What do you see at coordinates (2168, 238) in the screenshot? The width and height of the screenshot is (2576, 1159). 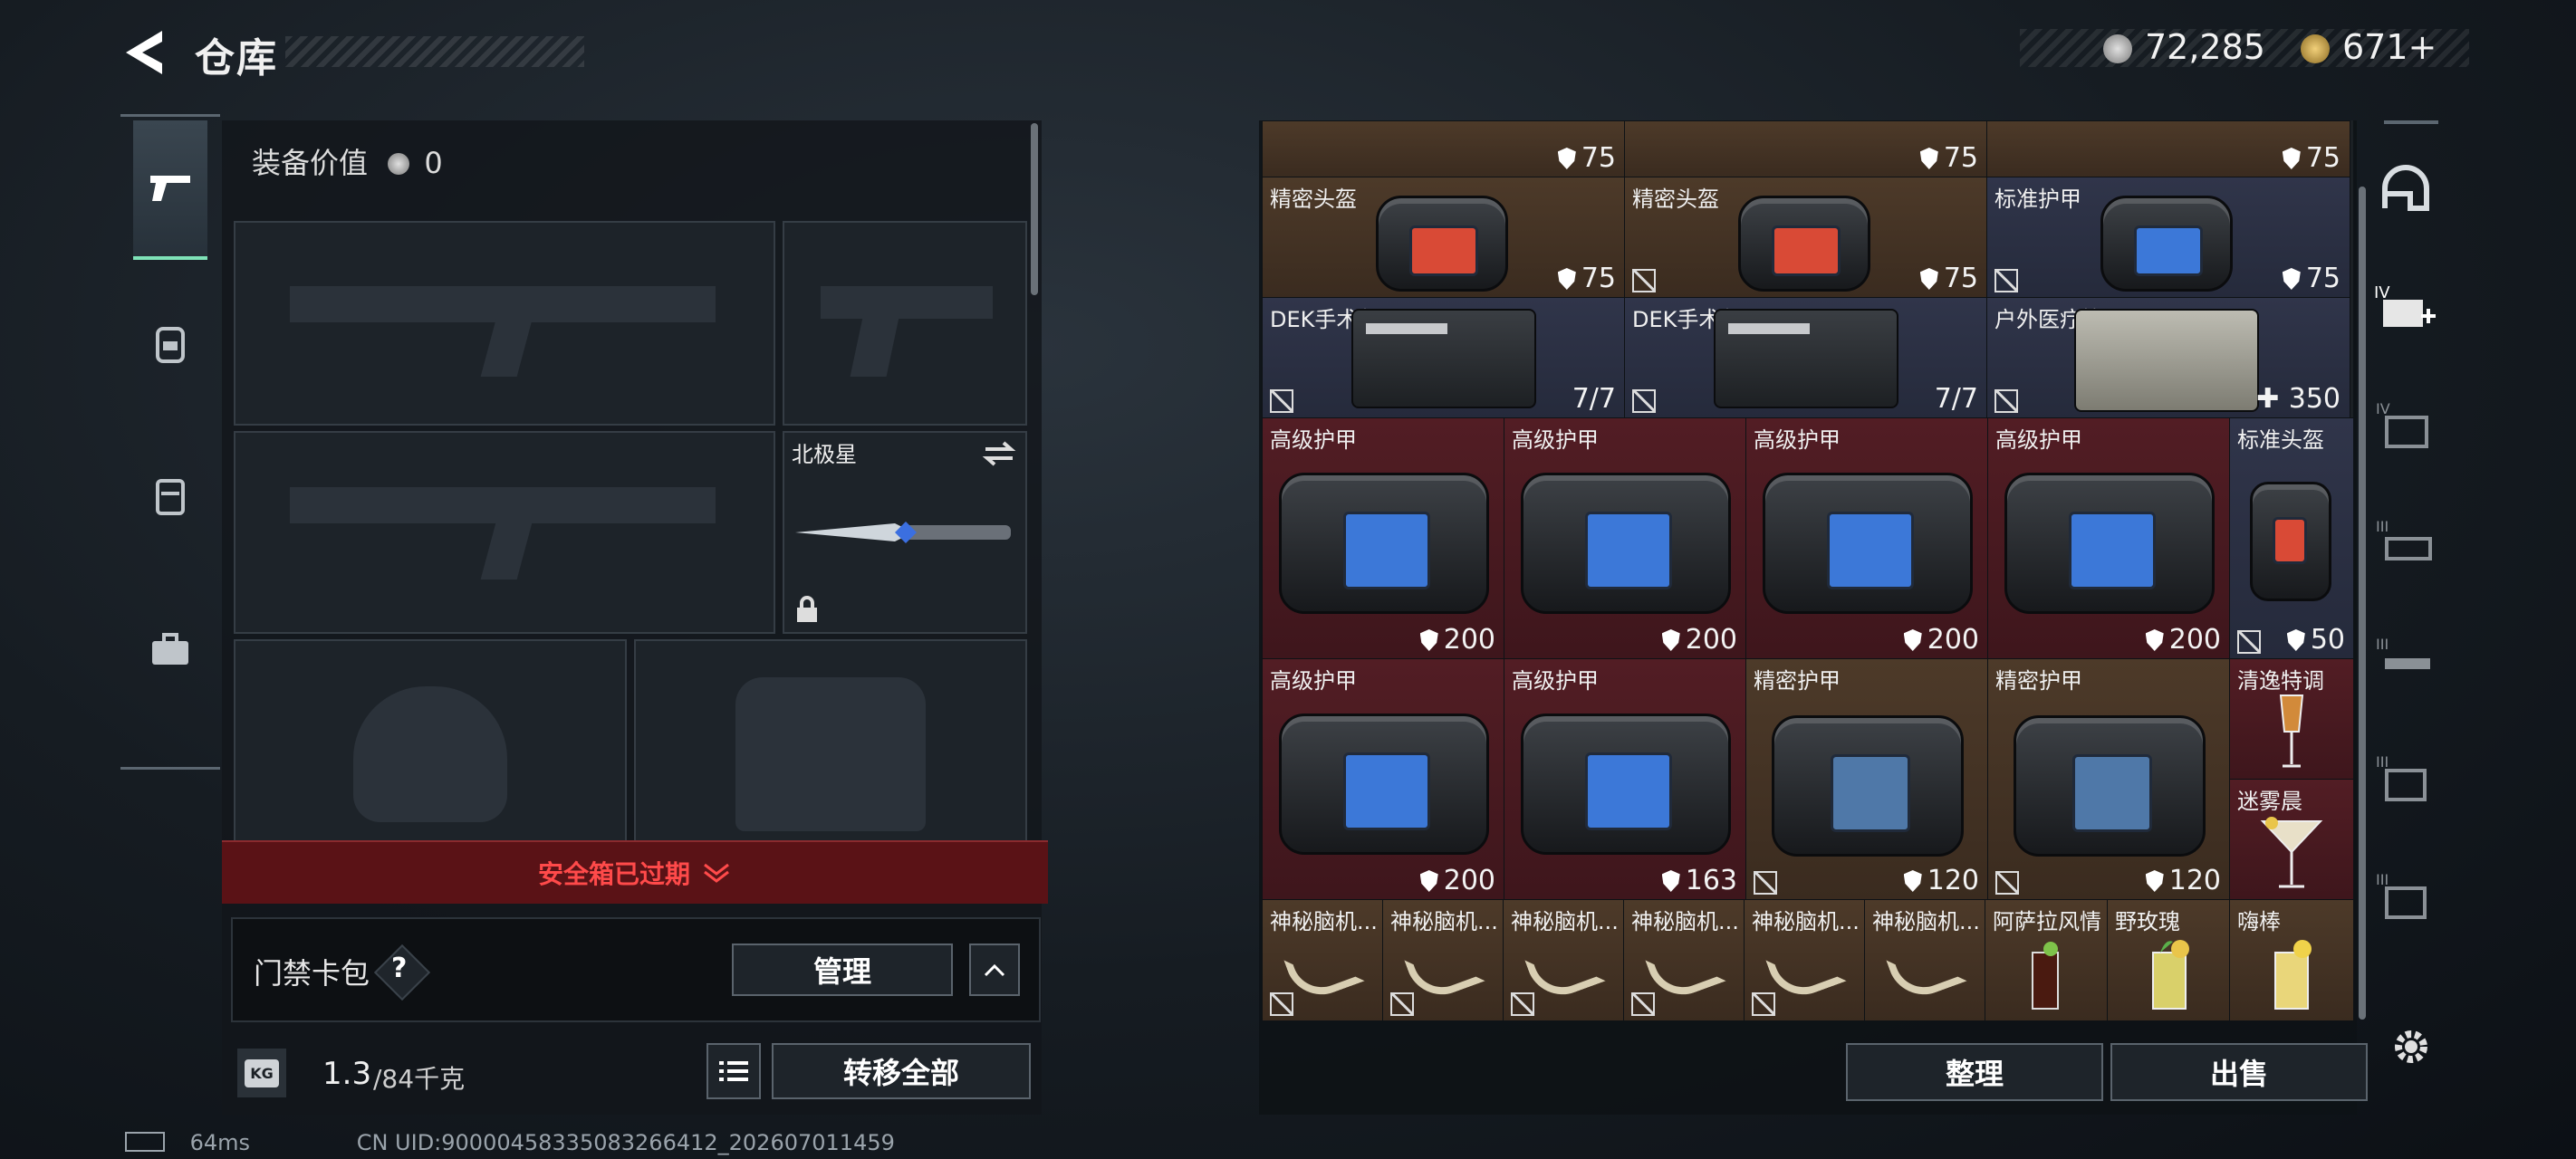 I see `stash-item-standard-armor: 标准护甲 75` at bounding box center [2168, 238].